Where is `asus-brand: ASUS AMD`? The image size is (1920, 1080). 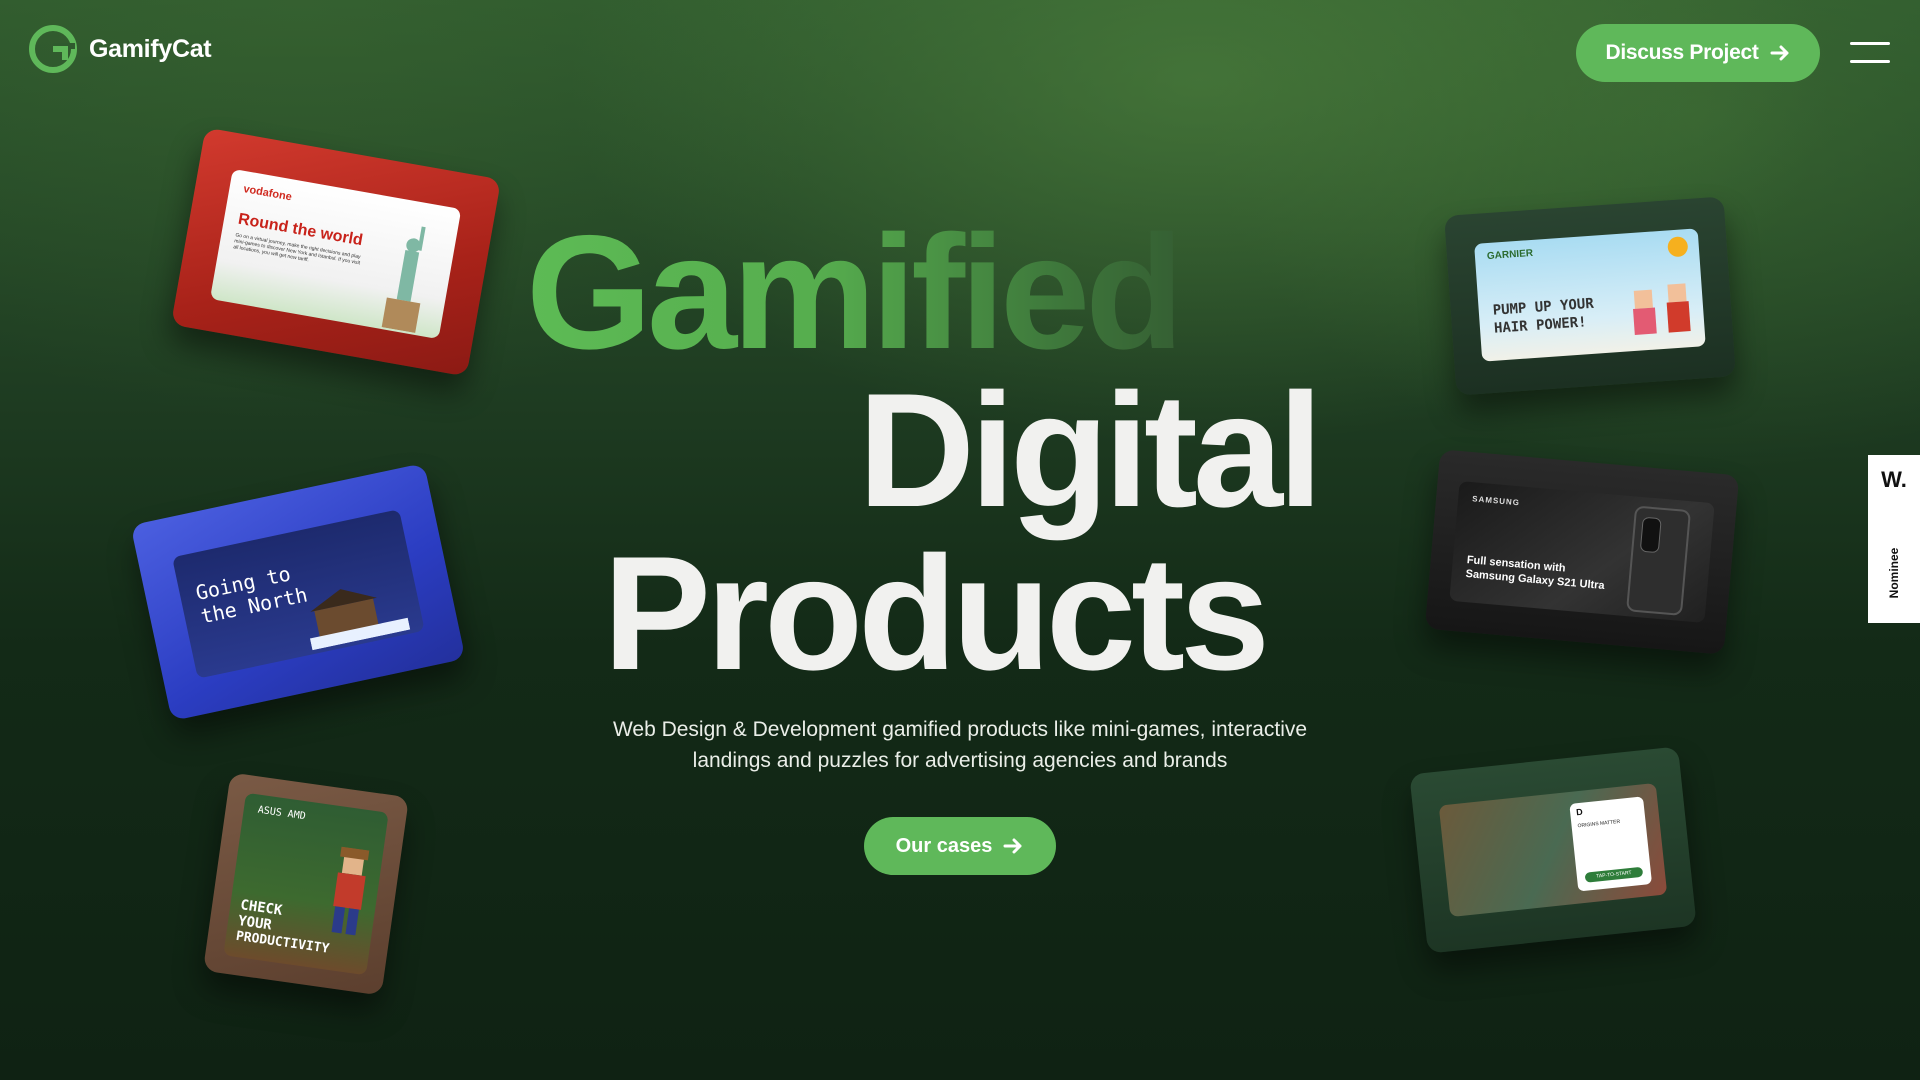
asus-brand: ASUS AMD is located at coordinates (282, 813).